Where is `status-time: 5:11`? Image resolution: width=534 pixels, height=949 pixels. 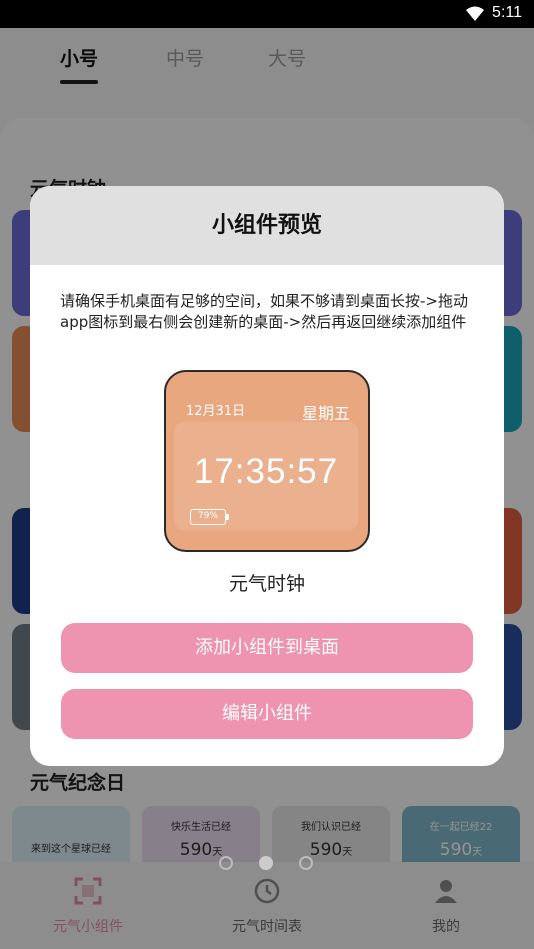
status-time: 5:11 is located at coordinates (507, 12).